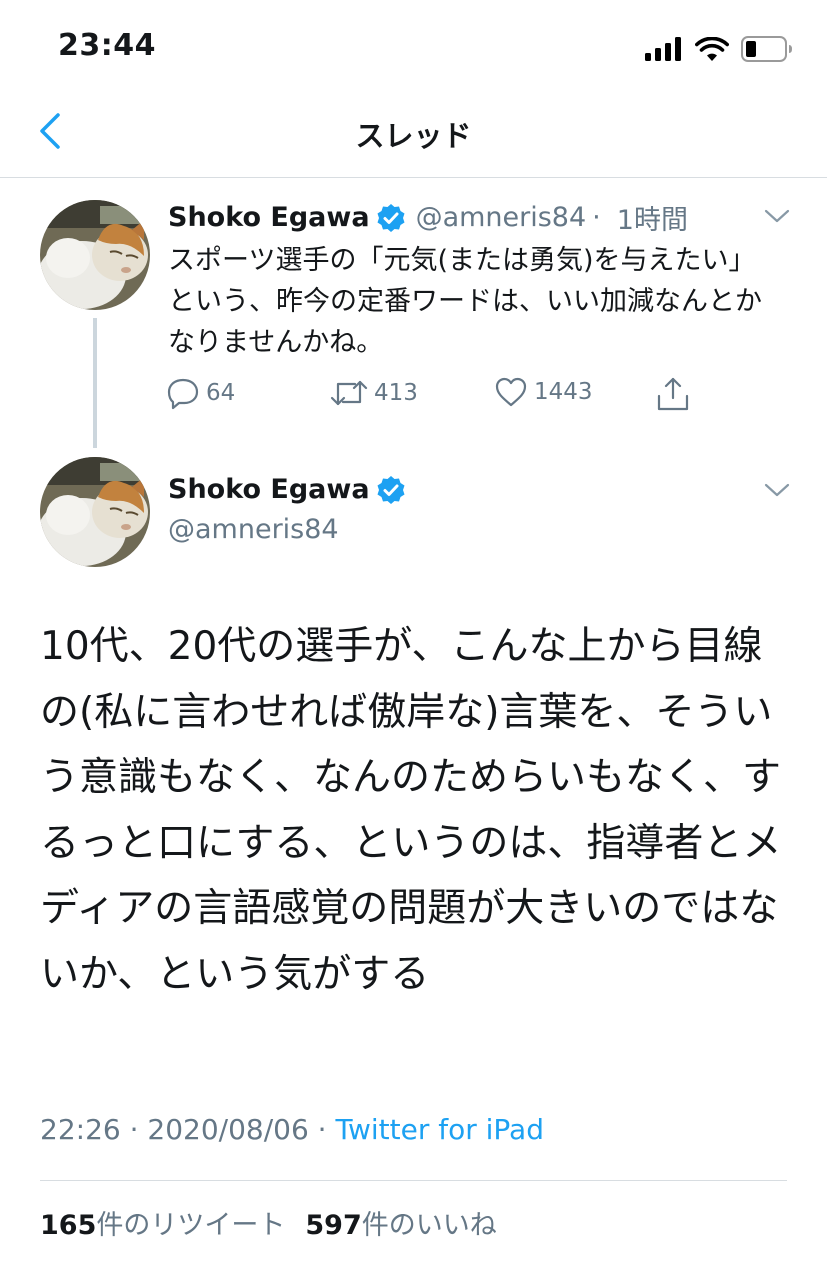 This screenshot has height=1264, width=827. I want to click on like-button: 1443, so click(543, 392).